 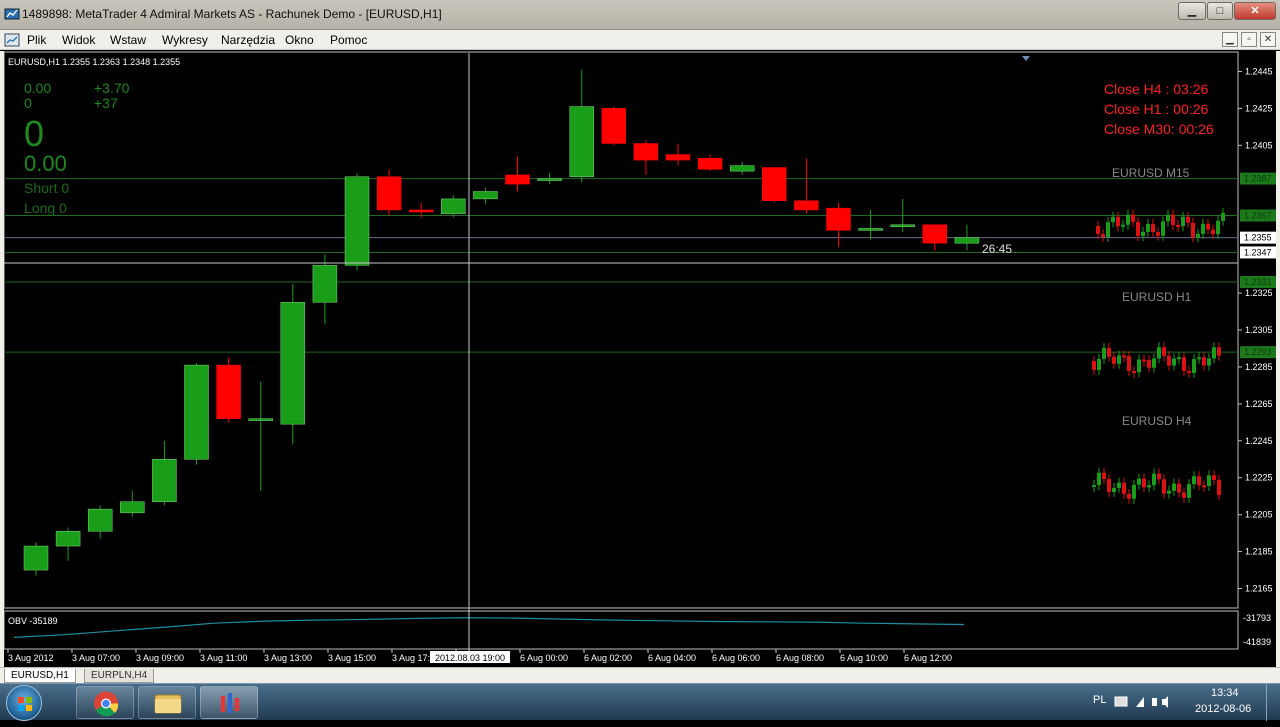 What do you see at coordinates (1259, 404) in the screenshot?
I see `price-label: 1.2265` at bounding box center [1259, 404].